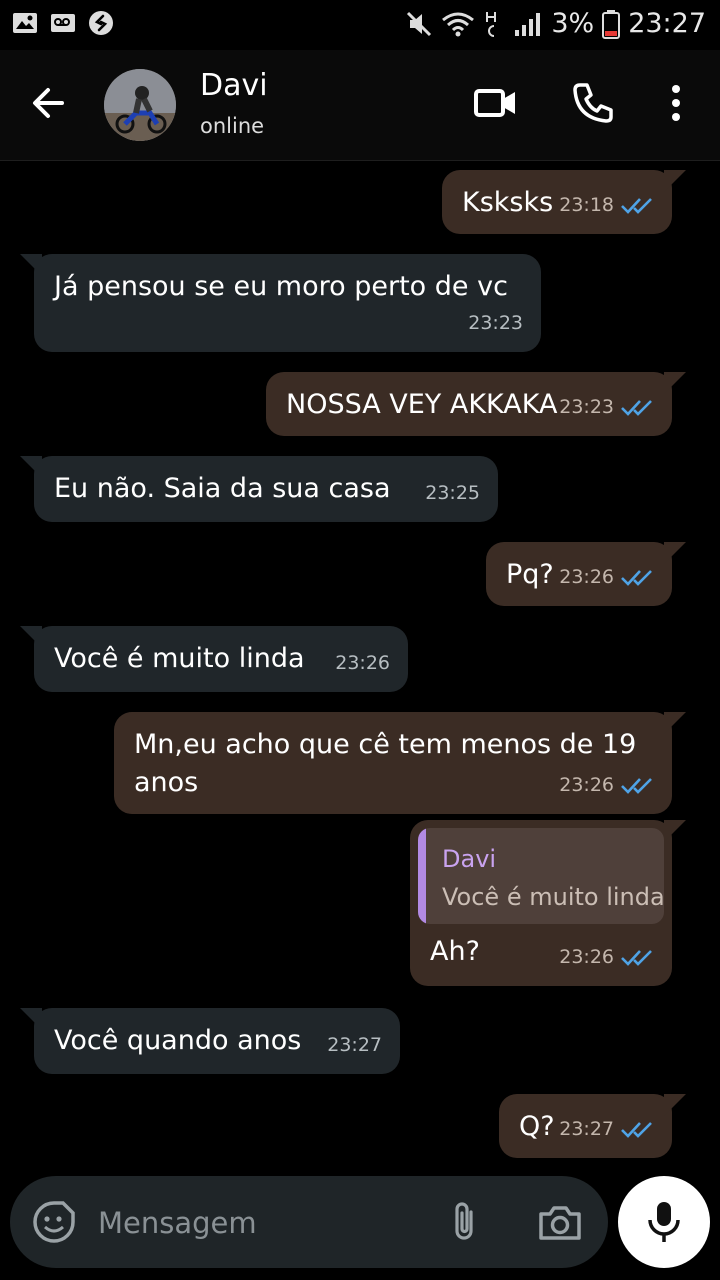  I want to click on message-time: 23:25, so click(452, 493).